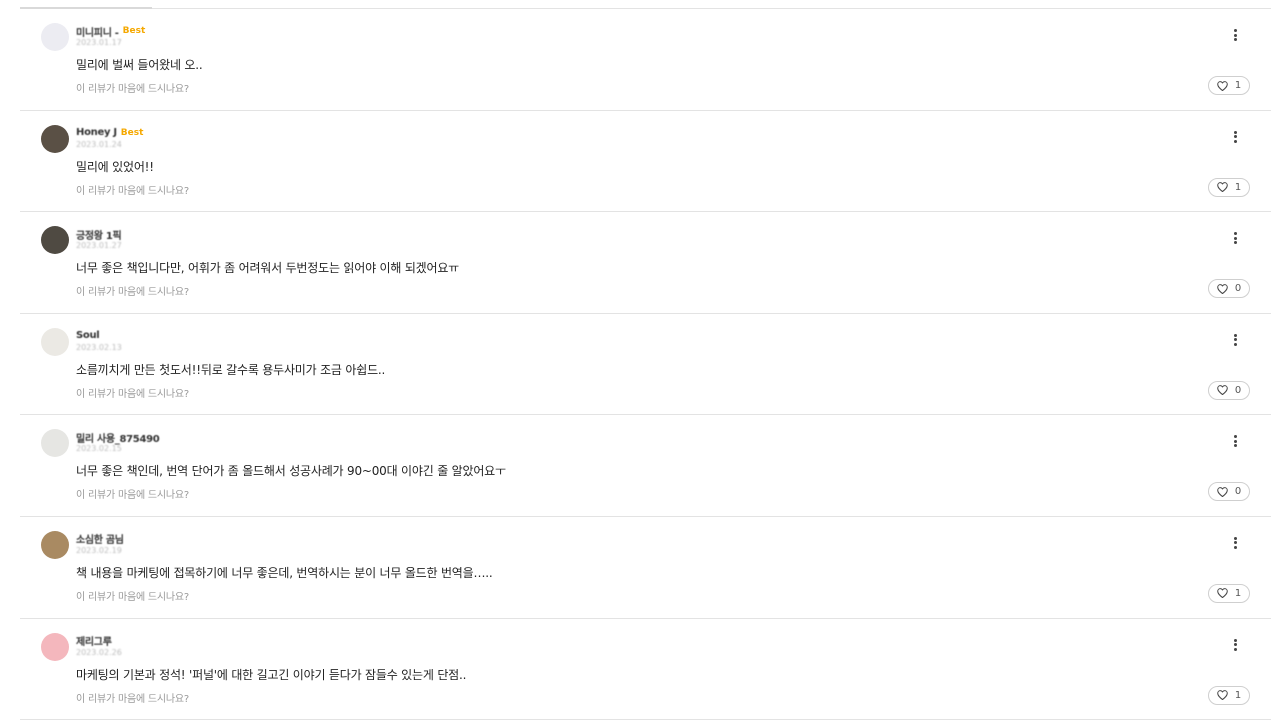  I want to click on nickname-row: Soul, so click(99, 336).